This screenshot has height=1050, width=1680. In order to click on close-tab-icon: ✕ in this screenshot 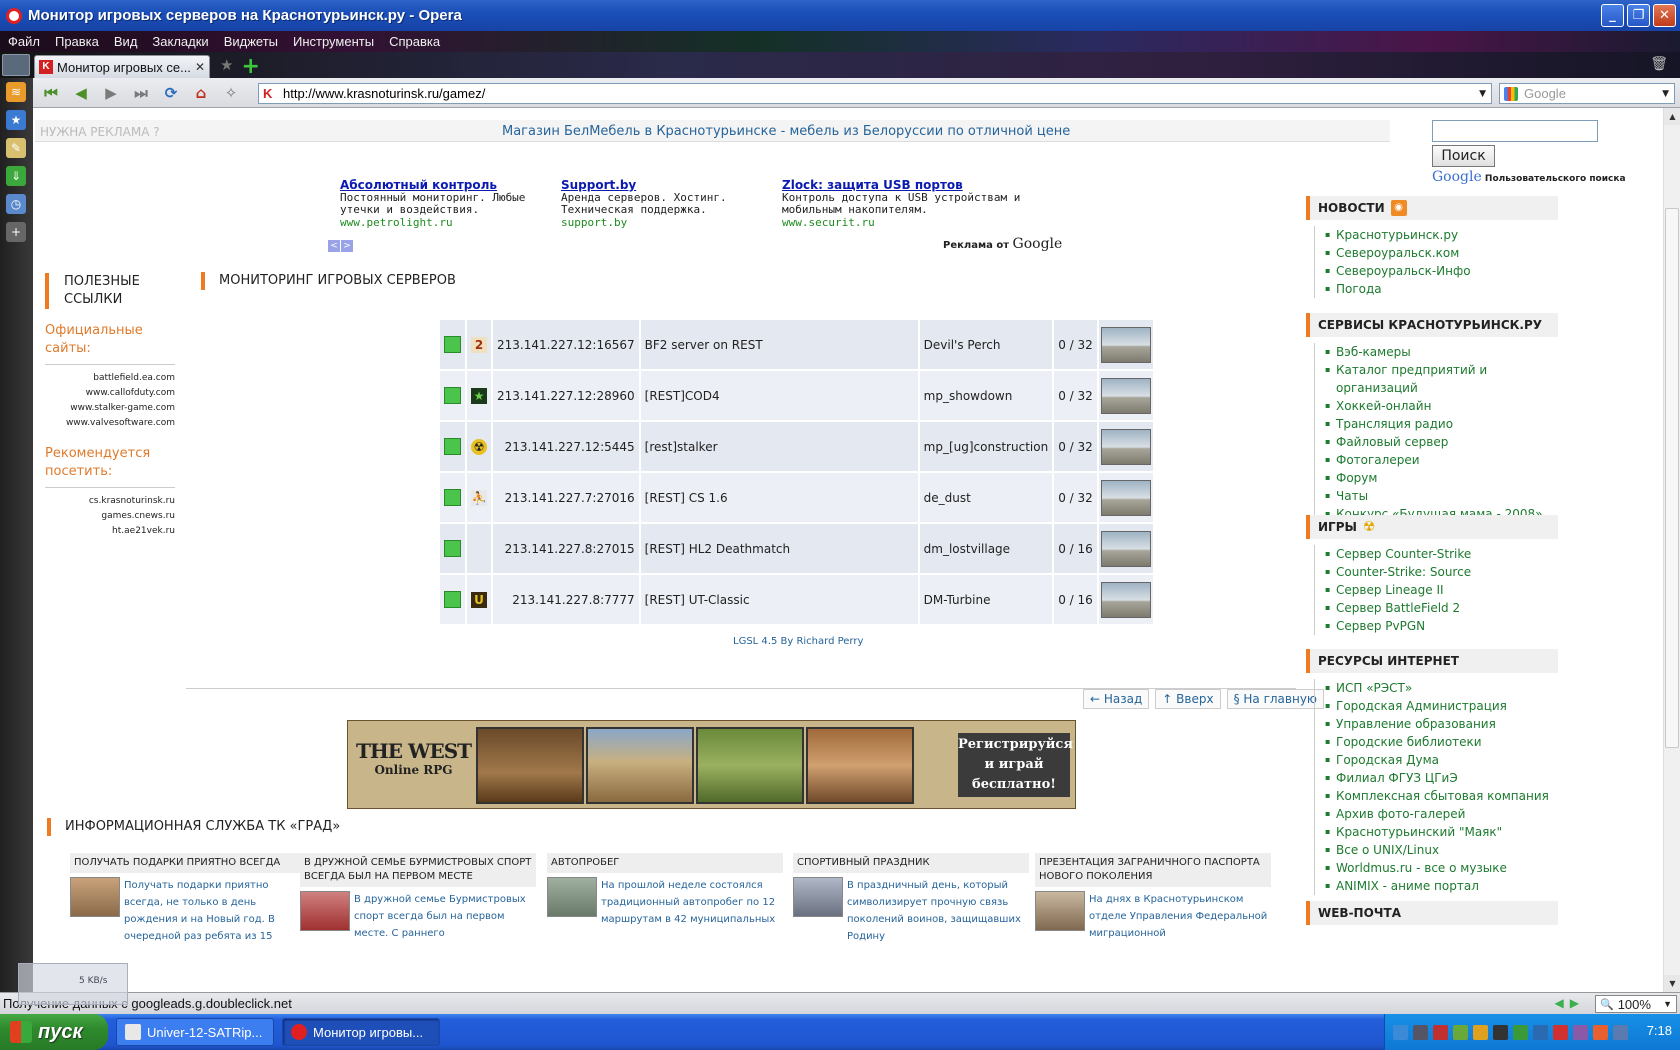, I will do `click(200, 67)`.